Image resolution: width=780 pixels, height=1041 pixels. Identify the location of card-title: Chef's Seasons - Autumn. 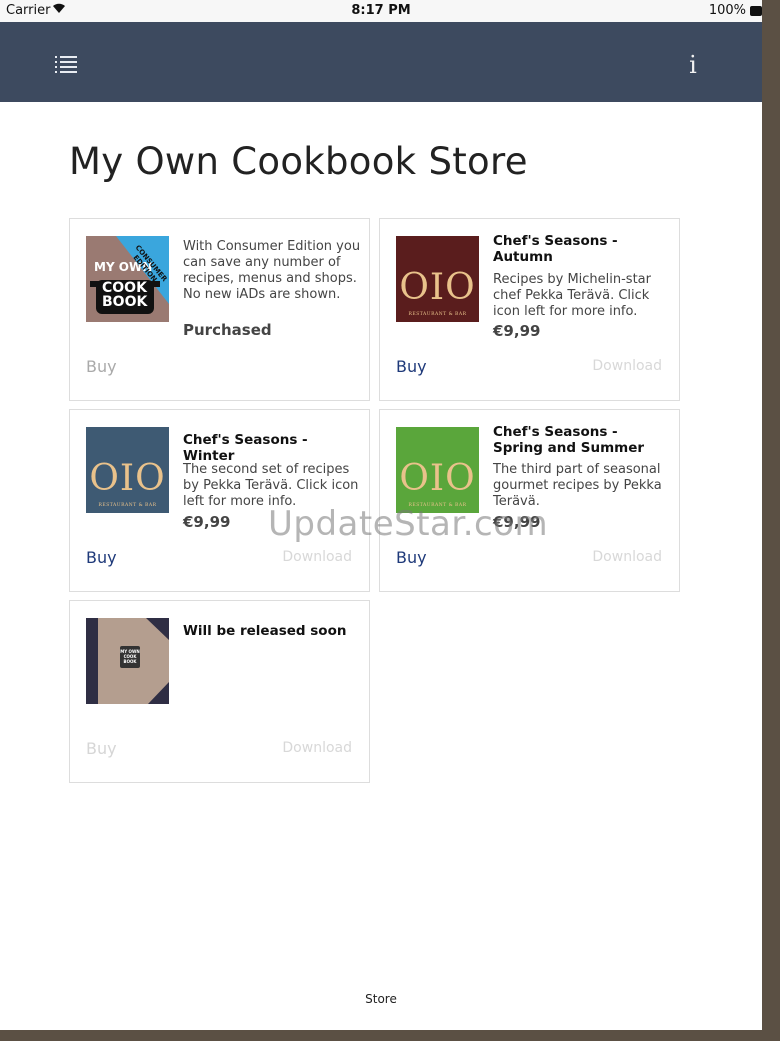
(555, 249).